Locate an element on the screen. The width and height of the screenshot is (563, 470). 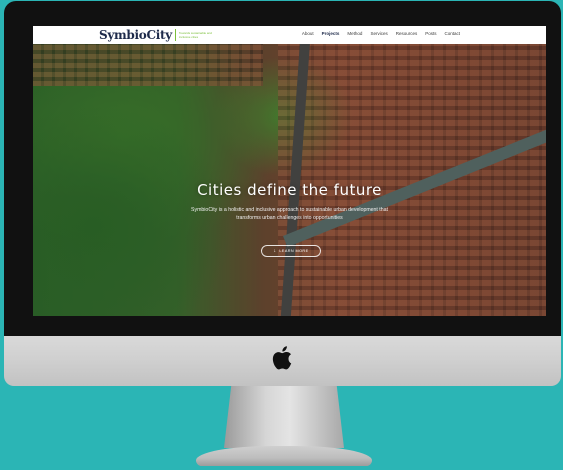
learn-more-label: LEARN MORE is located at coordinates (294, 251).